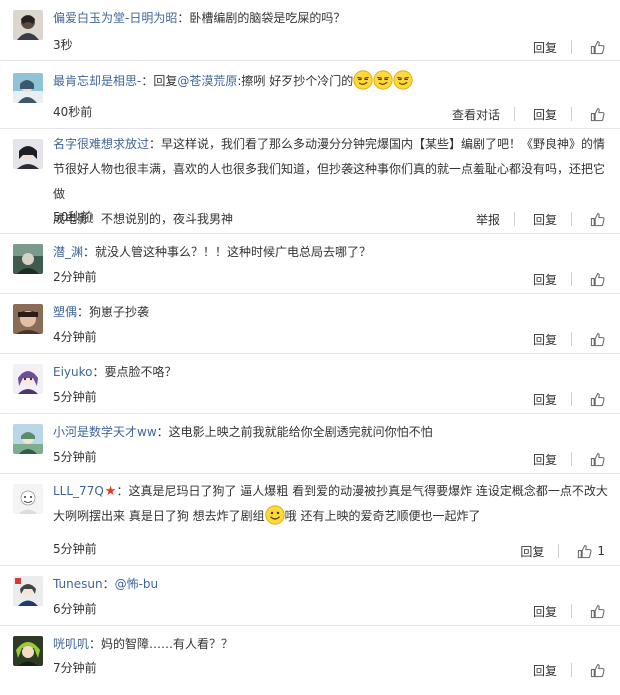 Image resolution: width=620 pixels, height=695 pixels. Describe the element at coordinates (115, 18) in the screenshot. I see `username-link: 偏爱白玉为堂-日明为昭` at that location.